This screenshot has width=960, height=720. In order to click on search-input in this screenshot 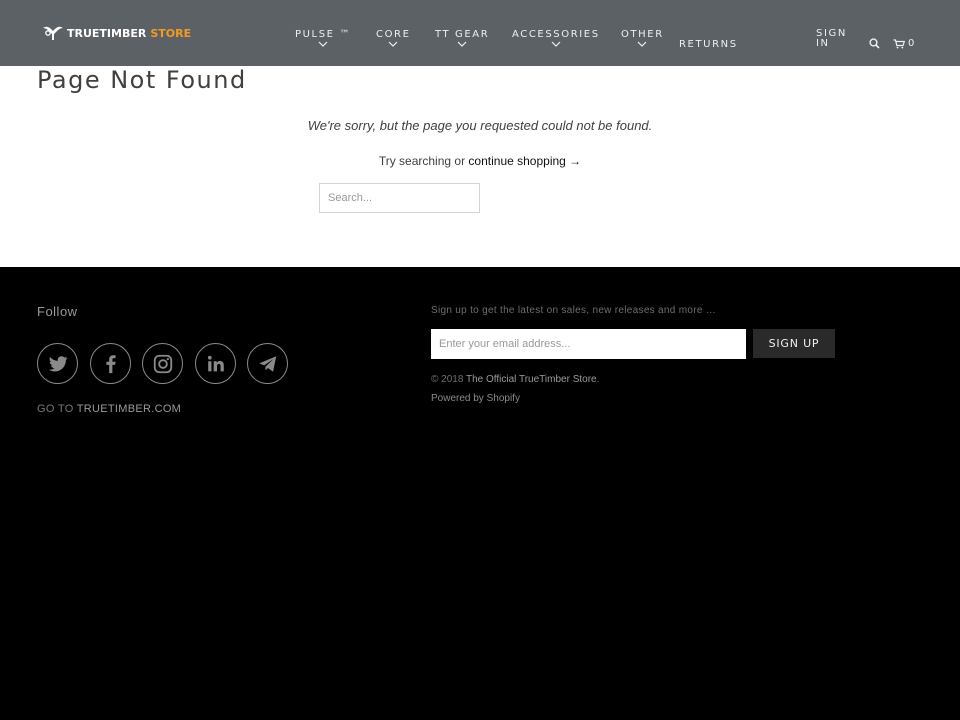, I will do `click(399, 198)`.